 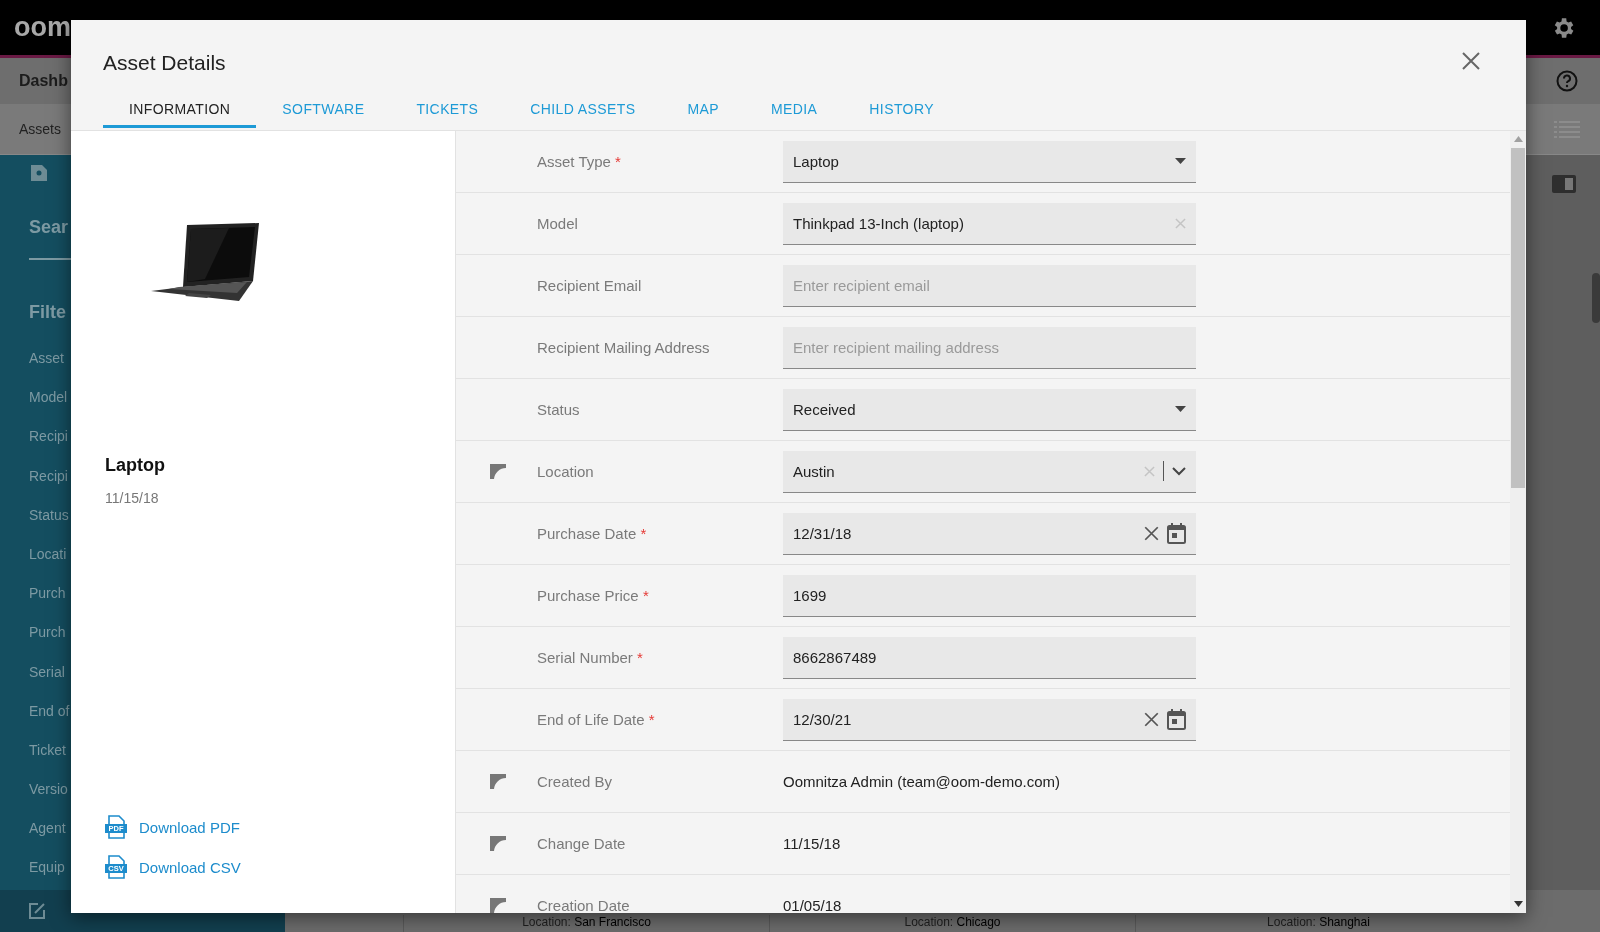 I want to click on asset-name: Laptop, so click(x=135, y=465).